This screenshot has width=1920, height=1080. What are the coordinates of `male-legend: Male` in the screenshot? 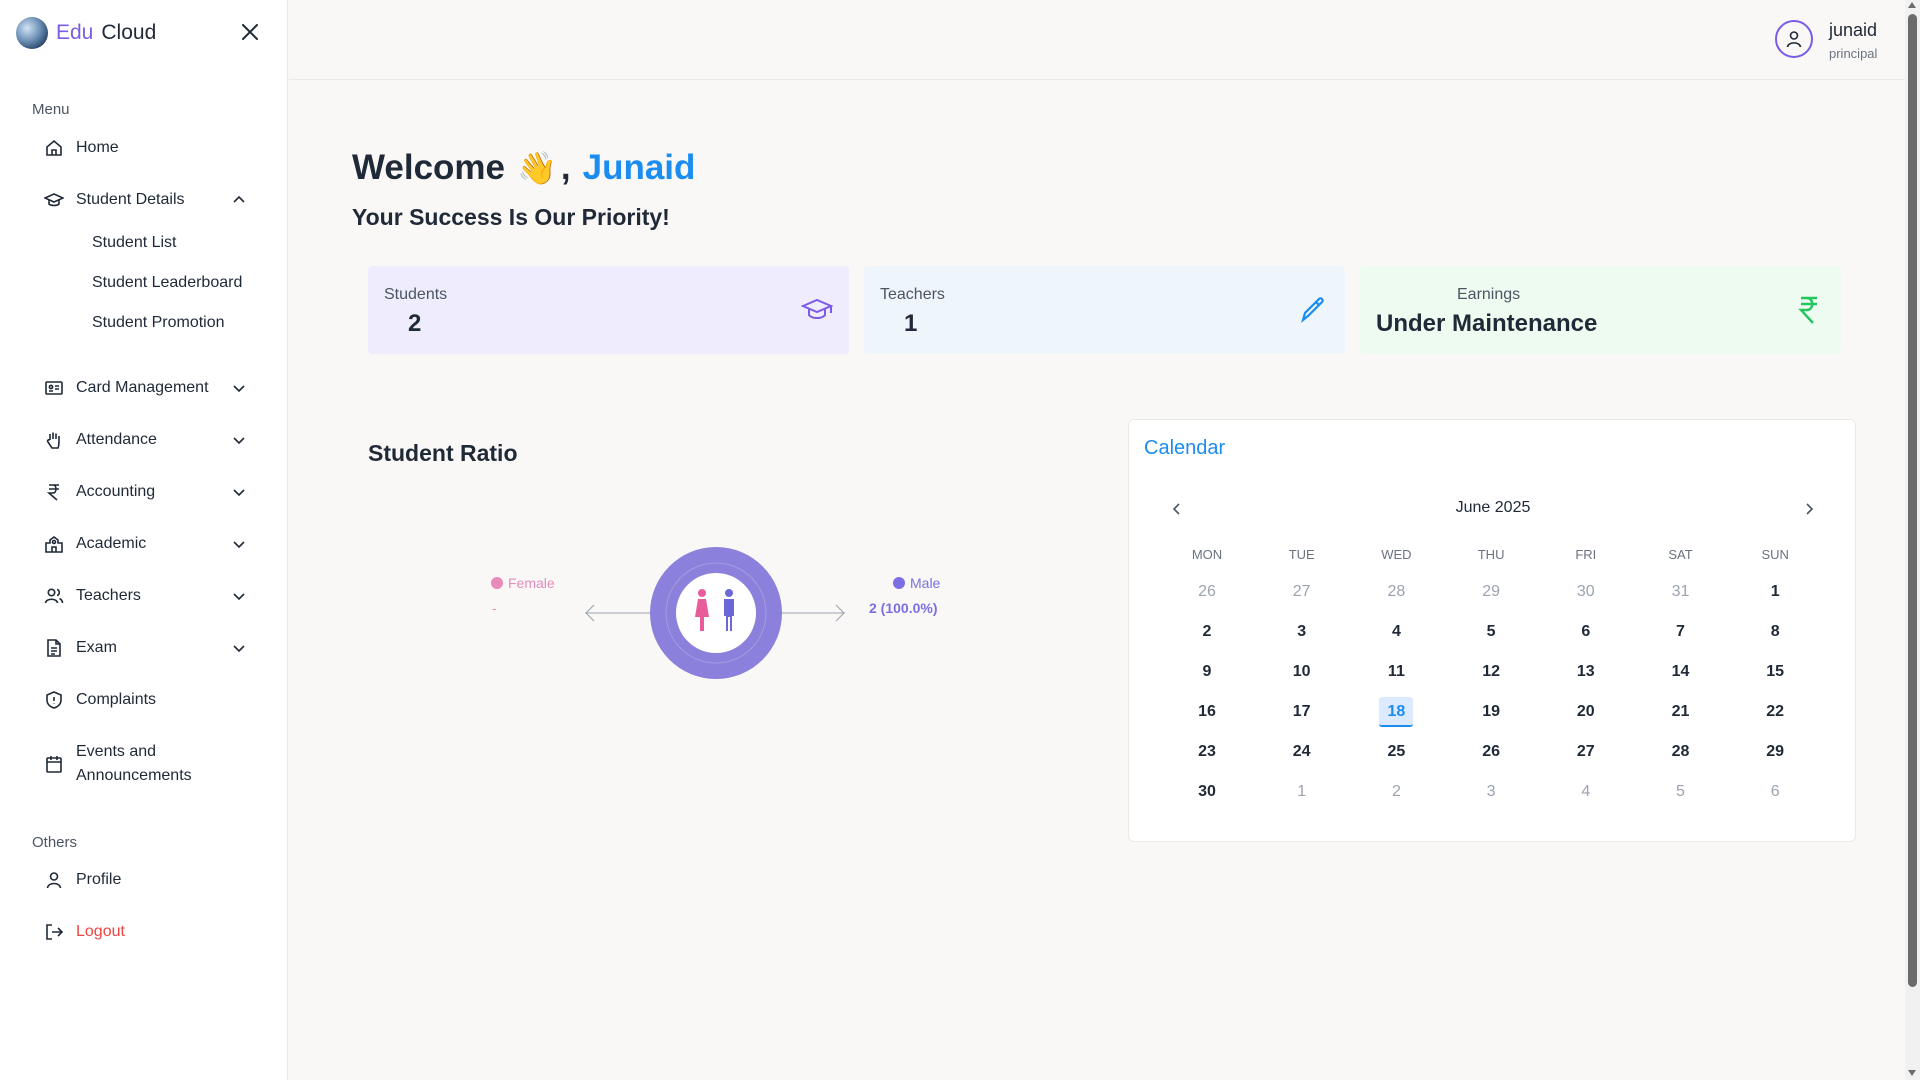 It's located at (916, 583).